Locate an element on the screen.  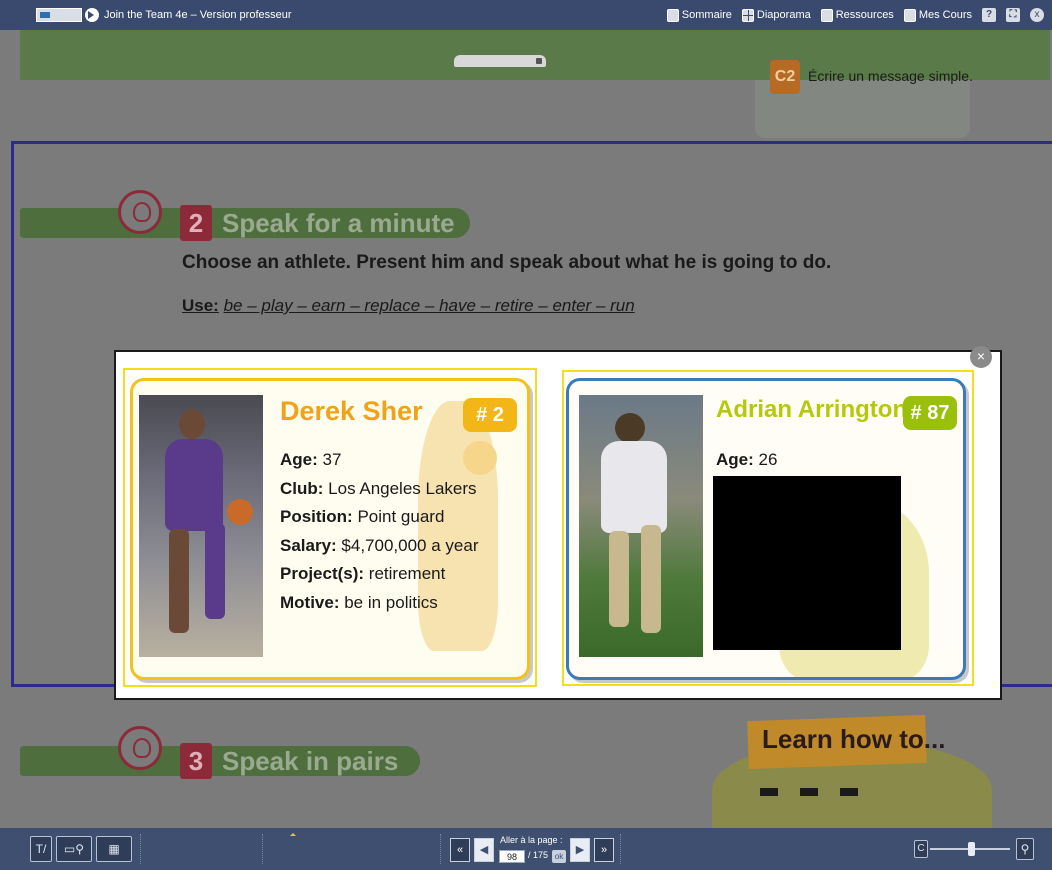
nav-mes-cours-label: Mes Cours is located at coordinates (945, 15).